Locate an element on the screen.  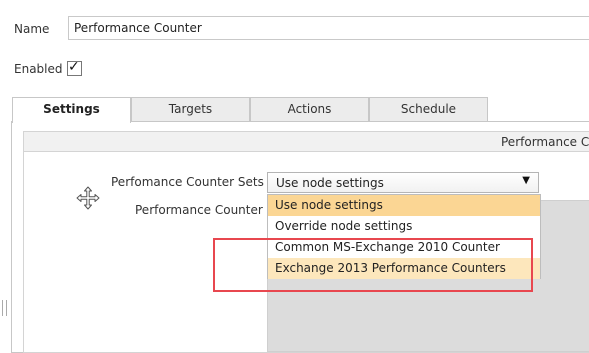
resize-handle is located at coordinates (4, 308).